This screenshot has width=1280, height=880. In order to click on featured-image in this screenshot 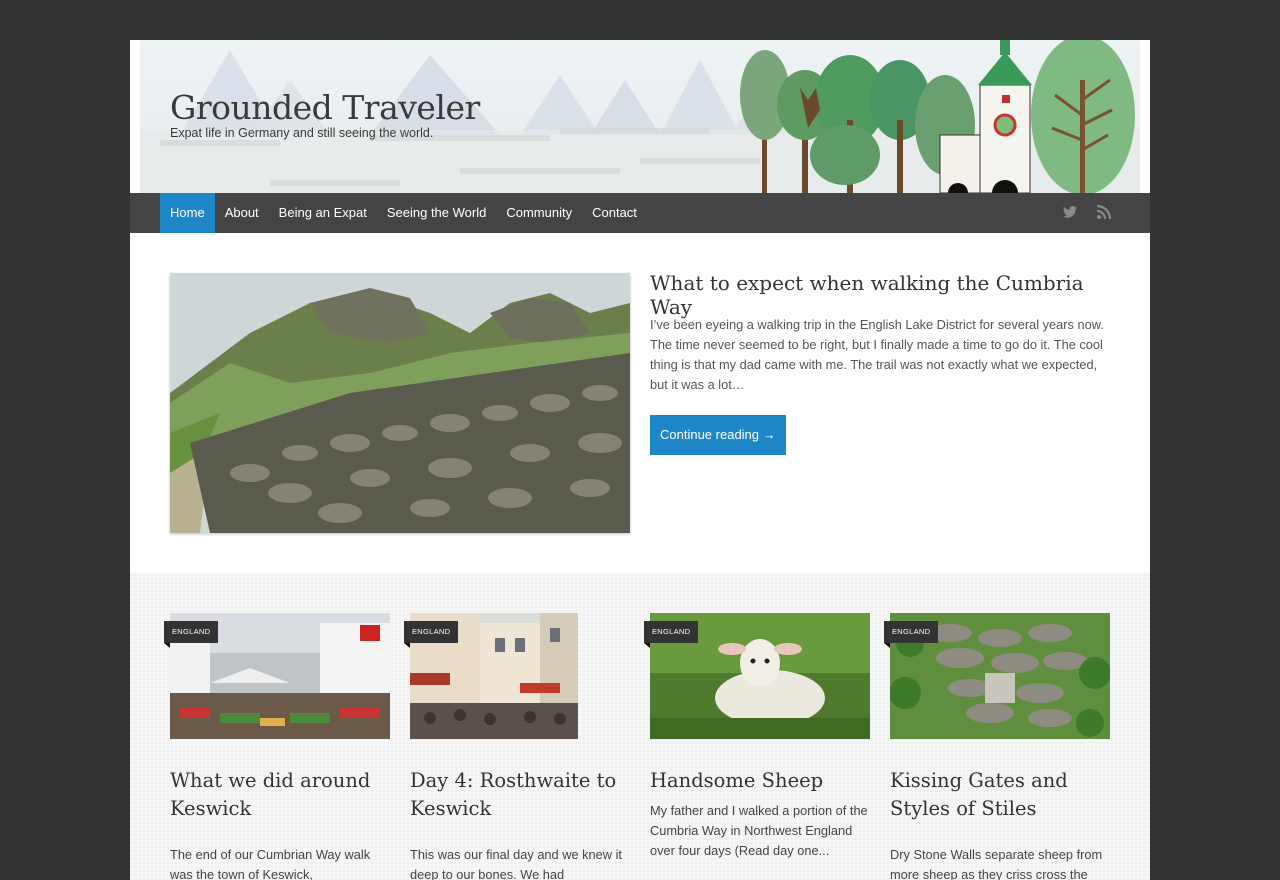, I will do `click(400, 403)`.